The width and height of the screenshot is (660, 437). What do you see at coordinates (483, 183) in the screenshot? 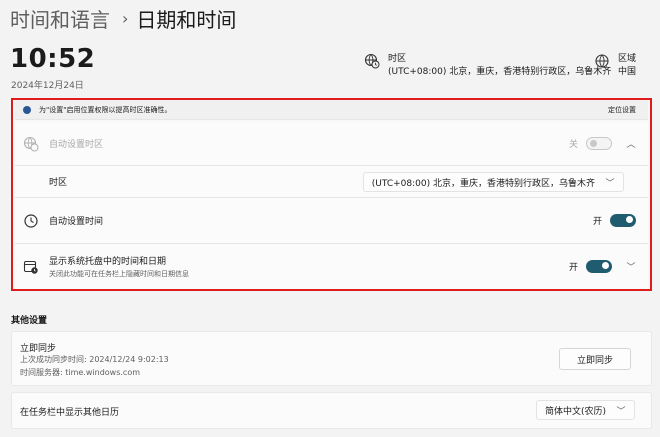
I see `timezone-dropdown-value: (UTC+08:00) 北京，重庆，香港特别行政区，乌鲁木齐` at bounding box center [483, 183].